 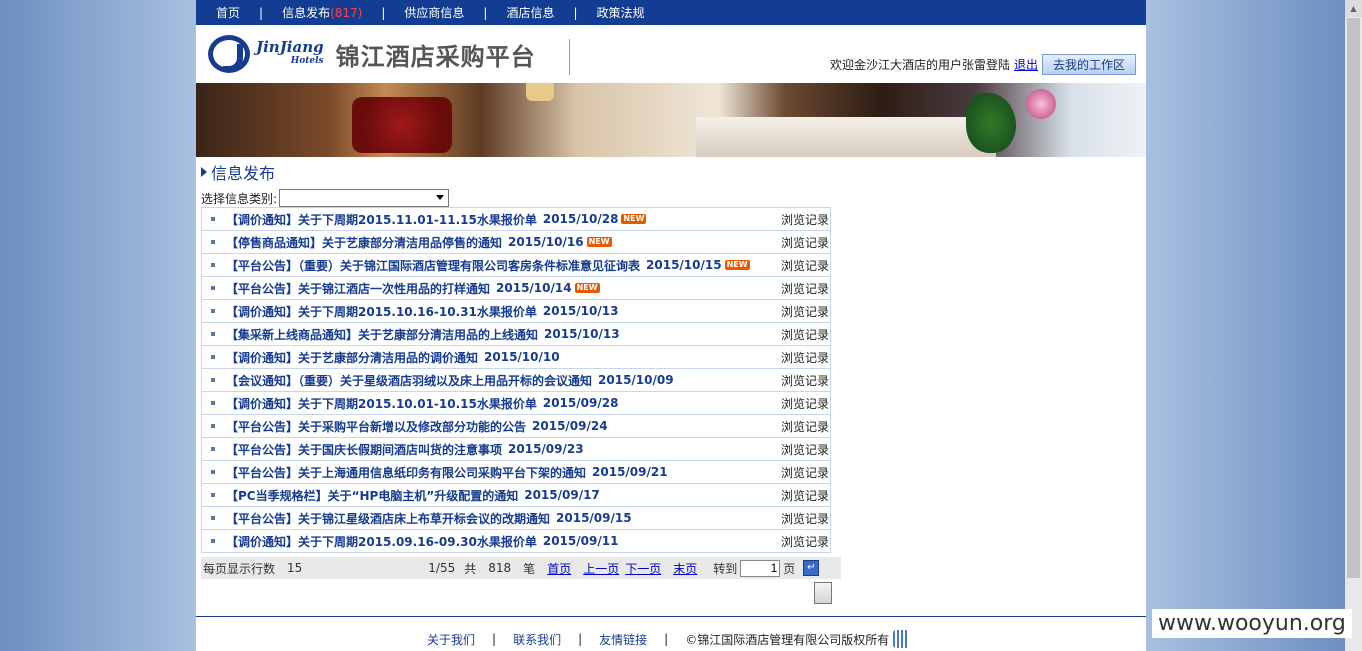 What do you see at coordinates (364, 449) in the screenshot?
I see `list-item-title-link: 【平台公告】关于国庆长假期间酒店叫货的注意事项` at bounding box center [364, 449].